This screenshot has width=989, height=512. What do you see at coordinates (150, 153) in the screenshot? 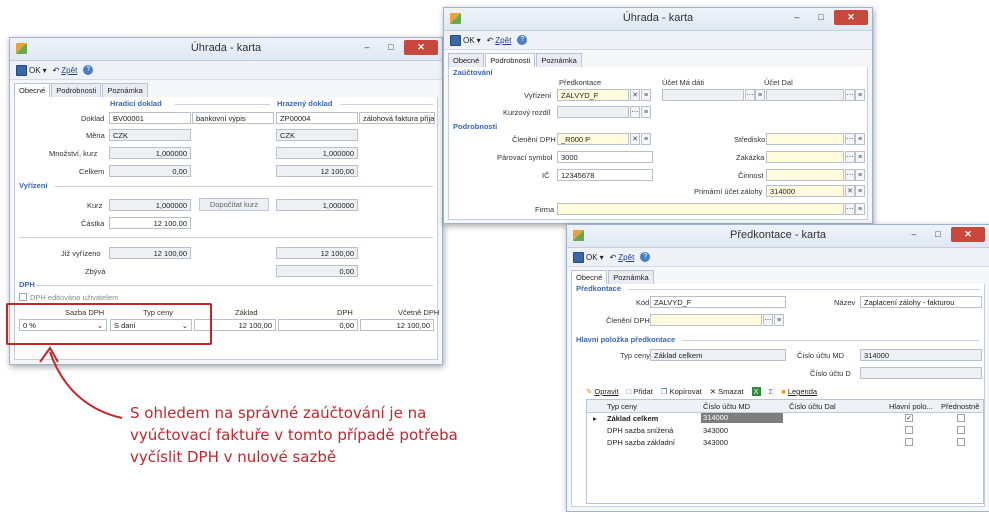
I see `field-kurz-1: 1,000000` at bounding box center [150, 153].